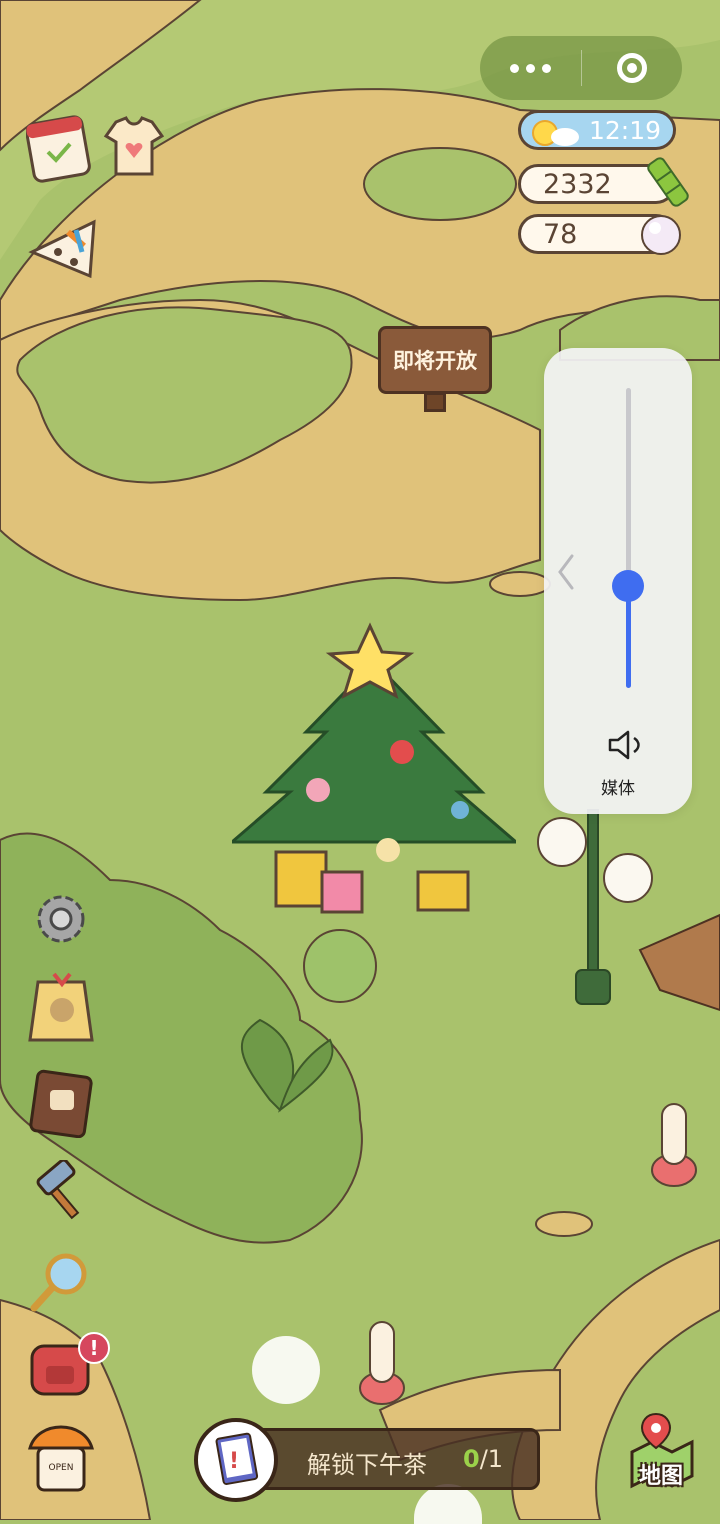  I want to click on volume-slider-thumb, so click(628, 586).